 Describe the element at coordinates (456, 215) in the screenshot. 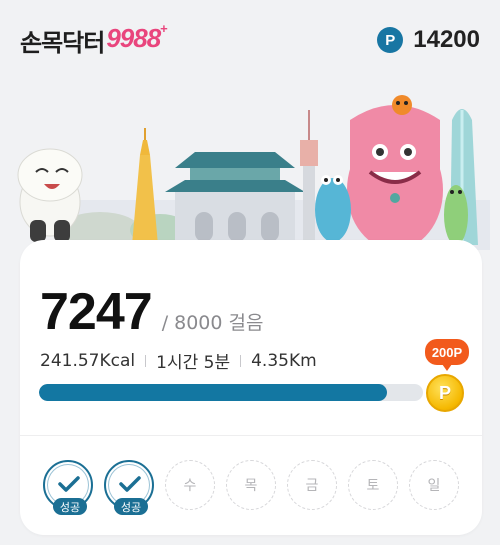

I see `green-character` at that location.